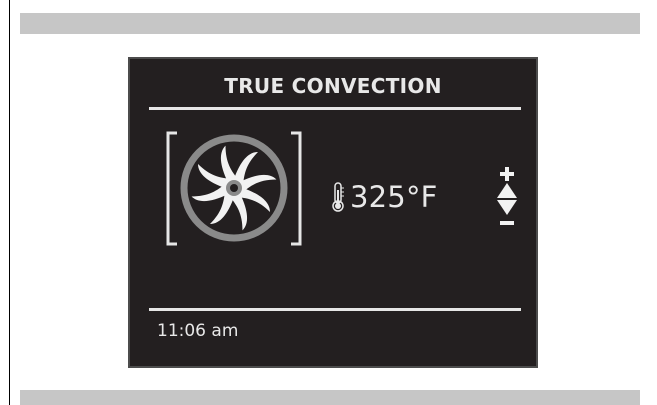 This screenshot has width=657, height=405. I want to click on fan-icon, so click(234, 188).